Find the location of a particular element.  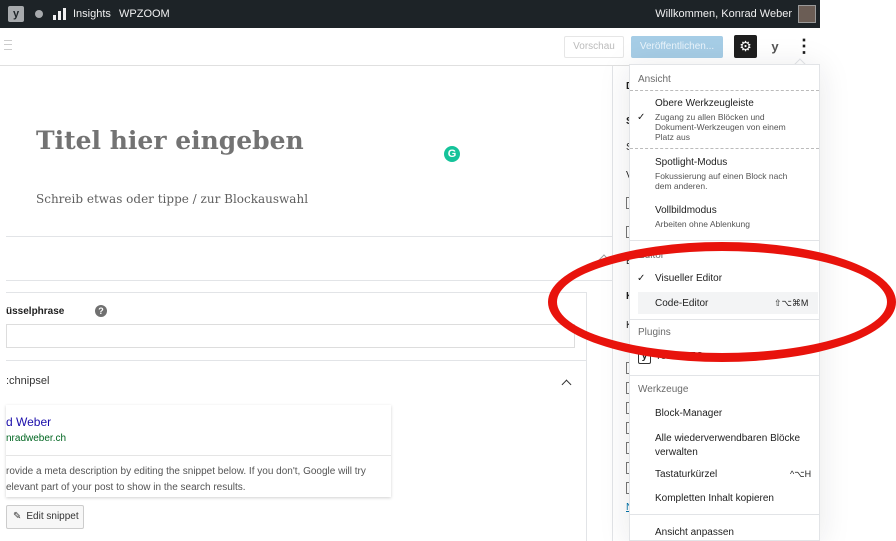

pencil-icon: ✎ is located at coordinates (17, 516).